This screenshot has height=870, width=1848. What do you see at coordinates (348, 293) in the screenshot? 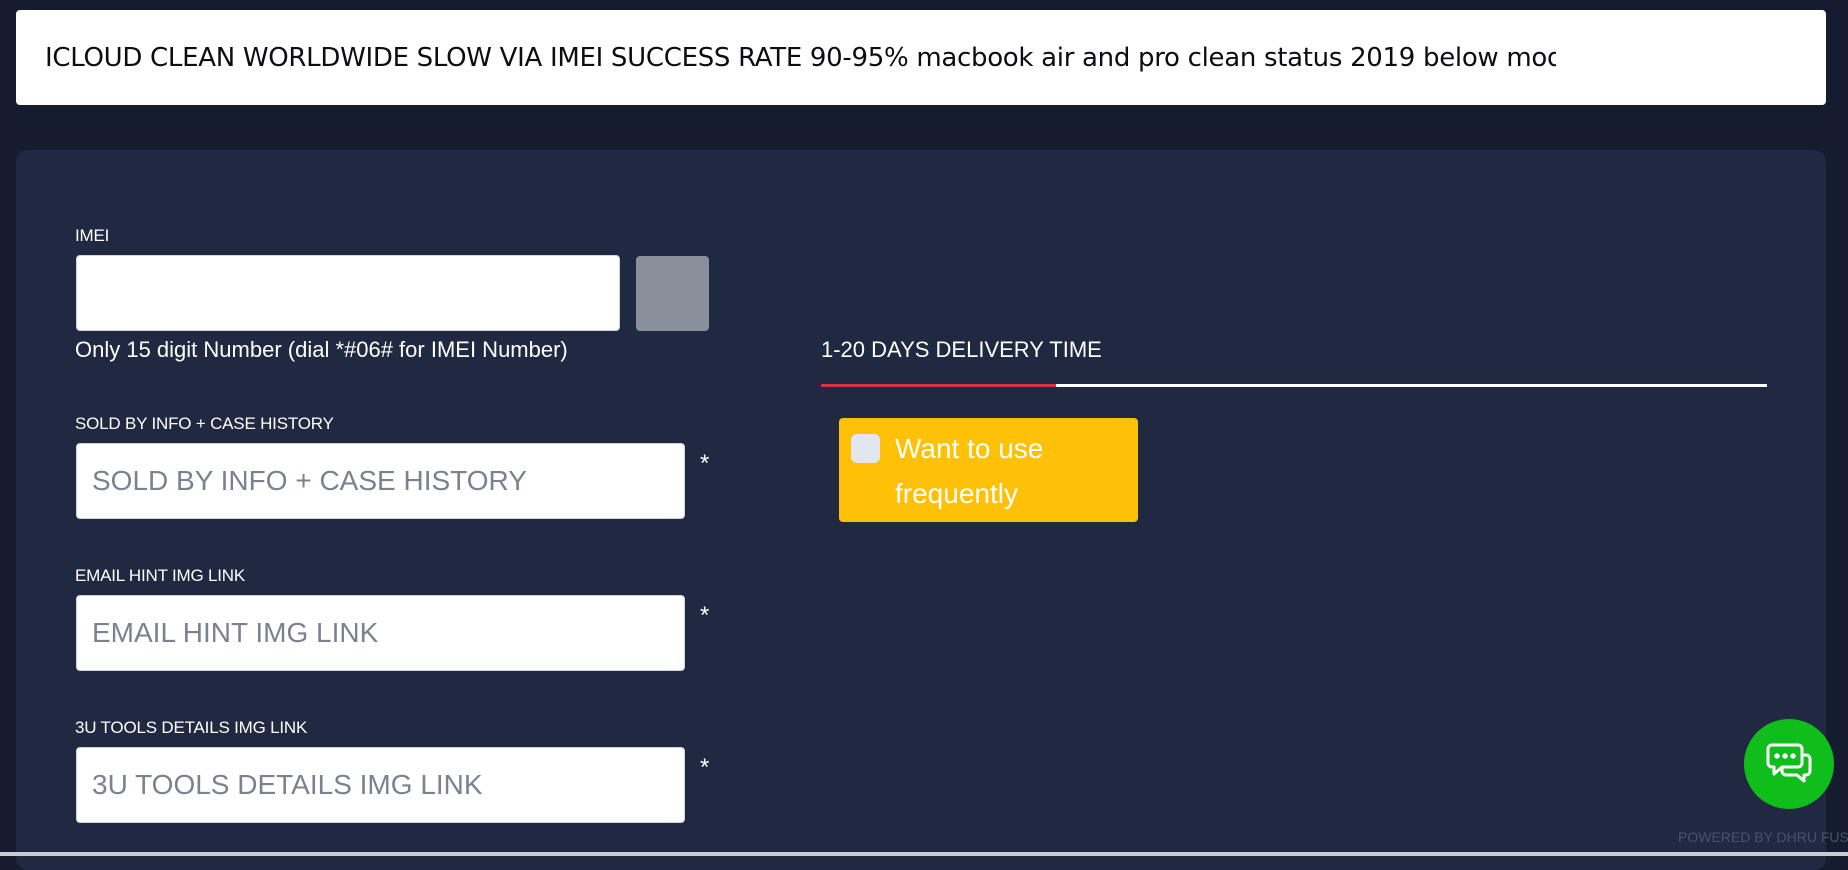
I see `imei-input` at bounding box center [348, 293].